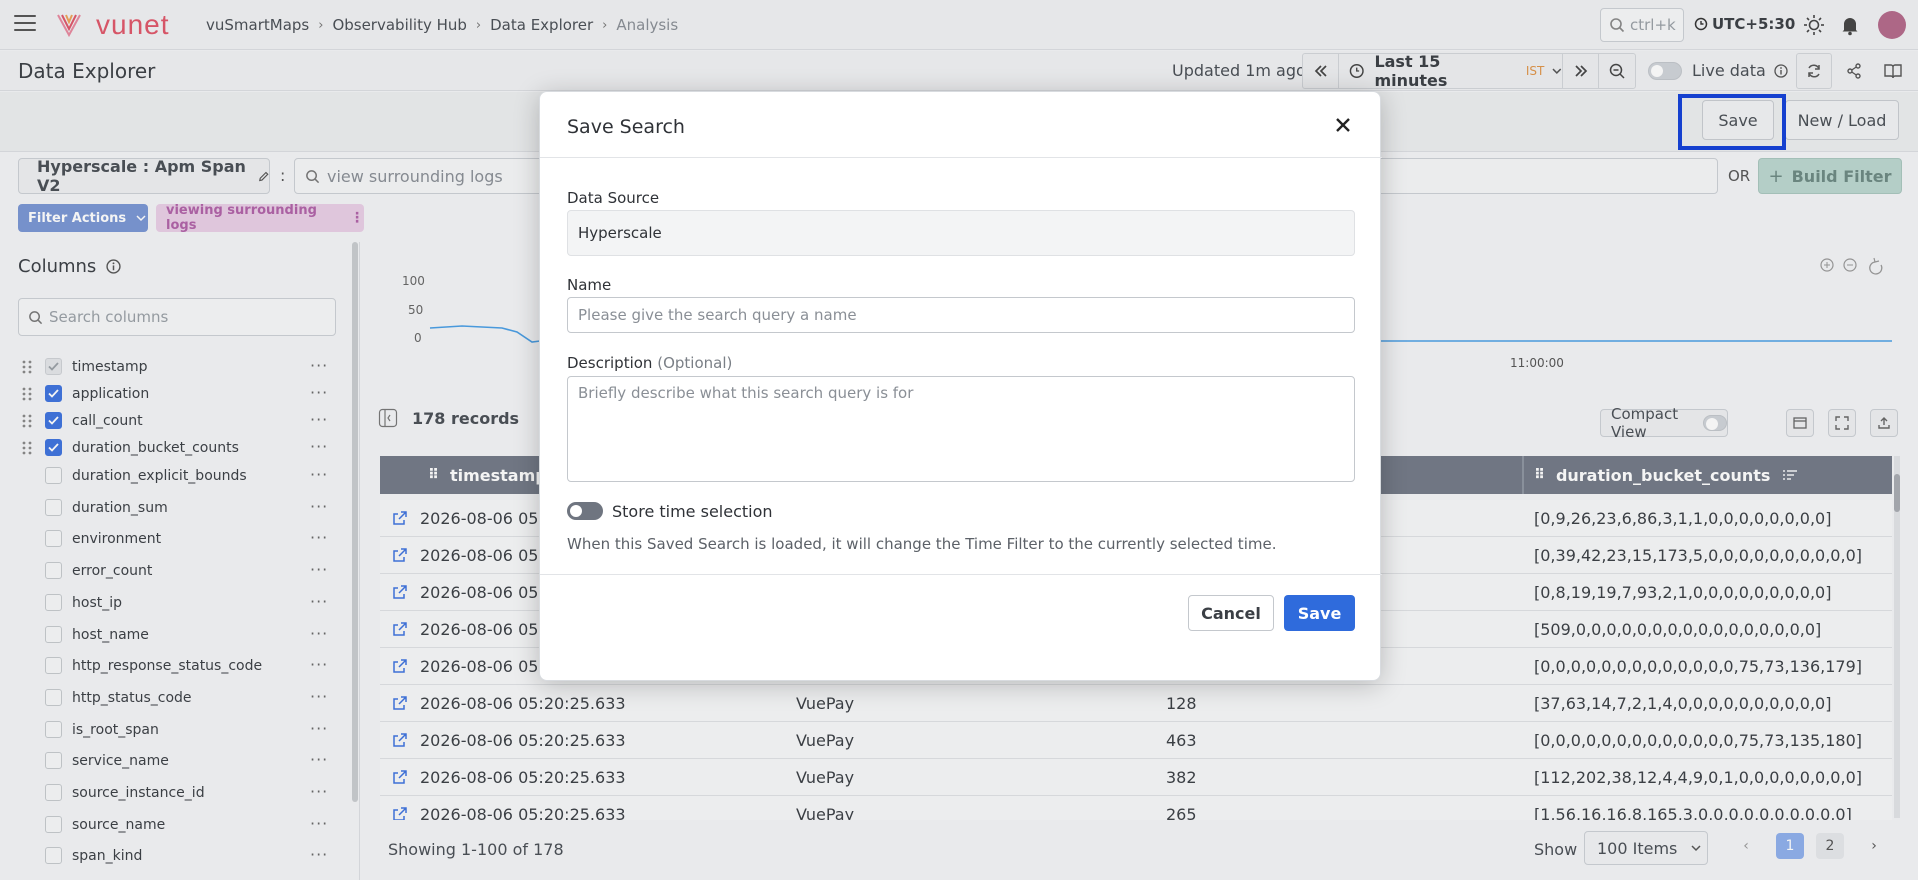 This screenshot has height=880, width=1918. What do you see at coordinates (961, 233) in the screenshot?
I see `data-source-field: Hyperscale` at bounding box center [961, 233].